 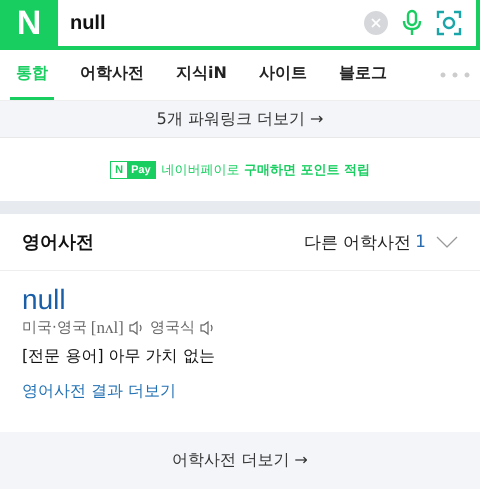 I want to click on tab: 블로그, so click(x=362, y=75).